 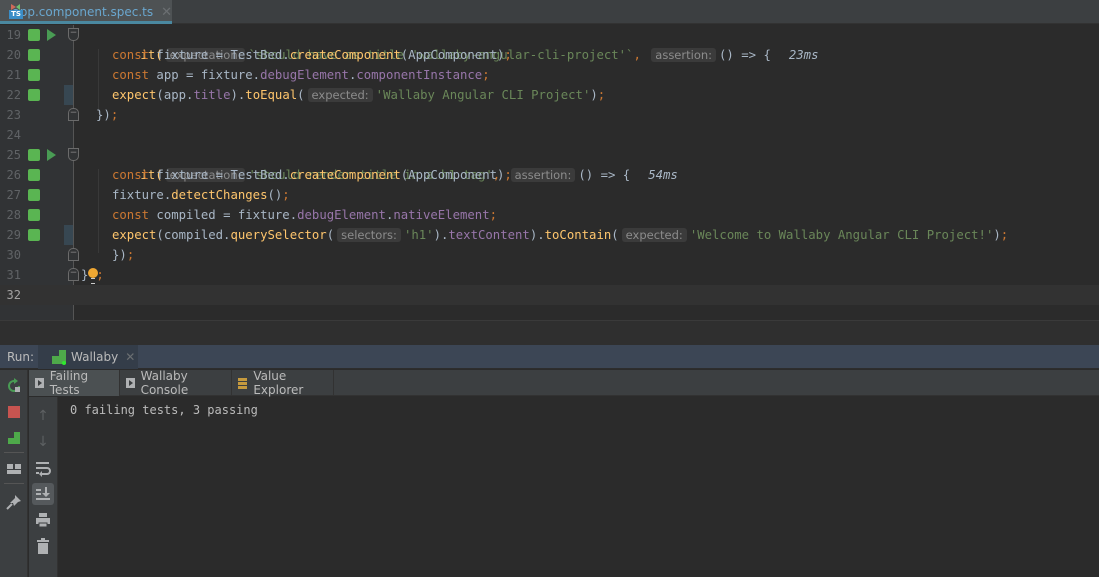 I want to click on code-token: )., so click(x=537, y=235).